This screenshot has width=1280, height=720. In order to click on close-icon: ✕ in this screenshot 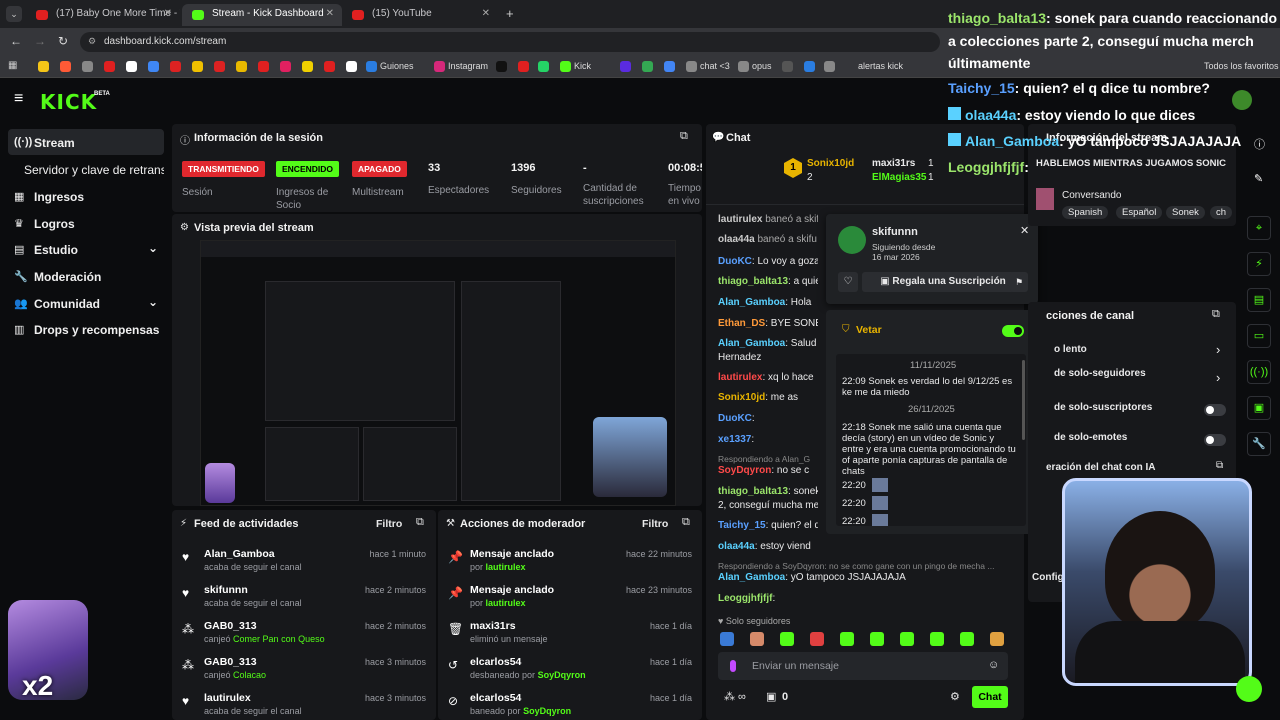, I will do `click(1024, 230)`.